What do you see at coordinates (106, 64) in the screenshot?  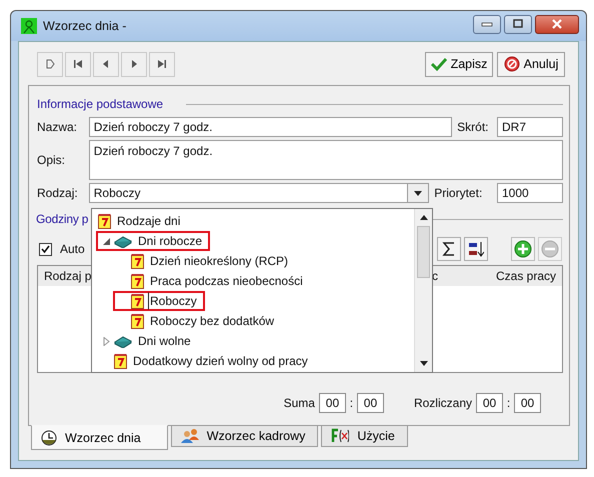 I see `previous-record-button` at bounding box center [106, 64].